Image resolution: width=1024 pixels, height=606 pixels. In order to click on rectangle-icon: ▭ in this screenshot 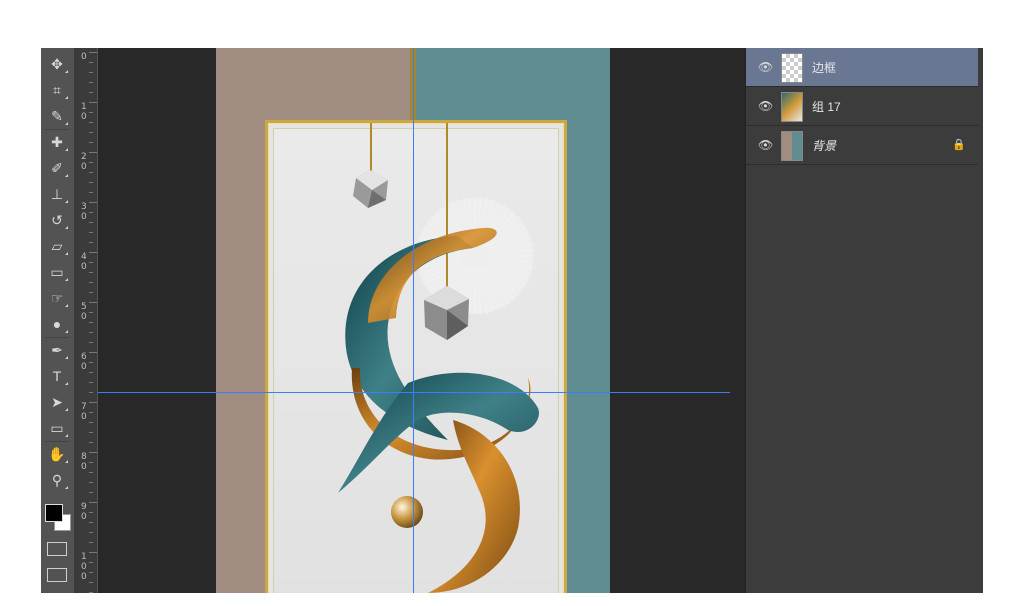, I will do `click(57, 428)`.